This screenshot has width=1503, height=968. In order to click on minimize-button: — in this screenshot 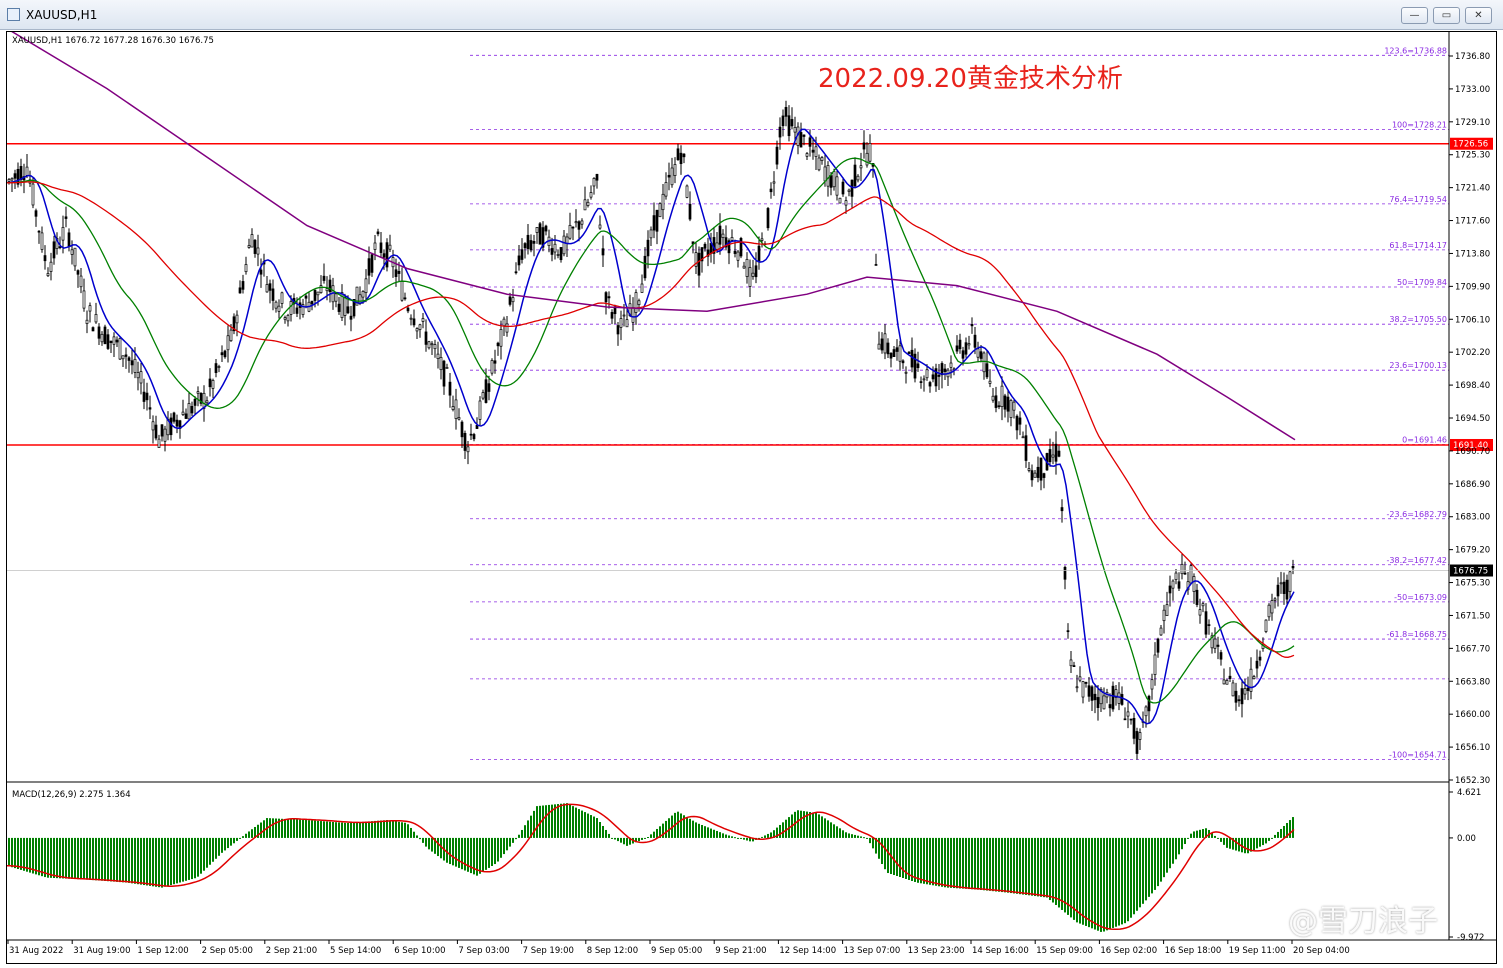, I will do `click(1414, 15)`.